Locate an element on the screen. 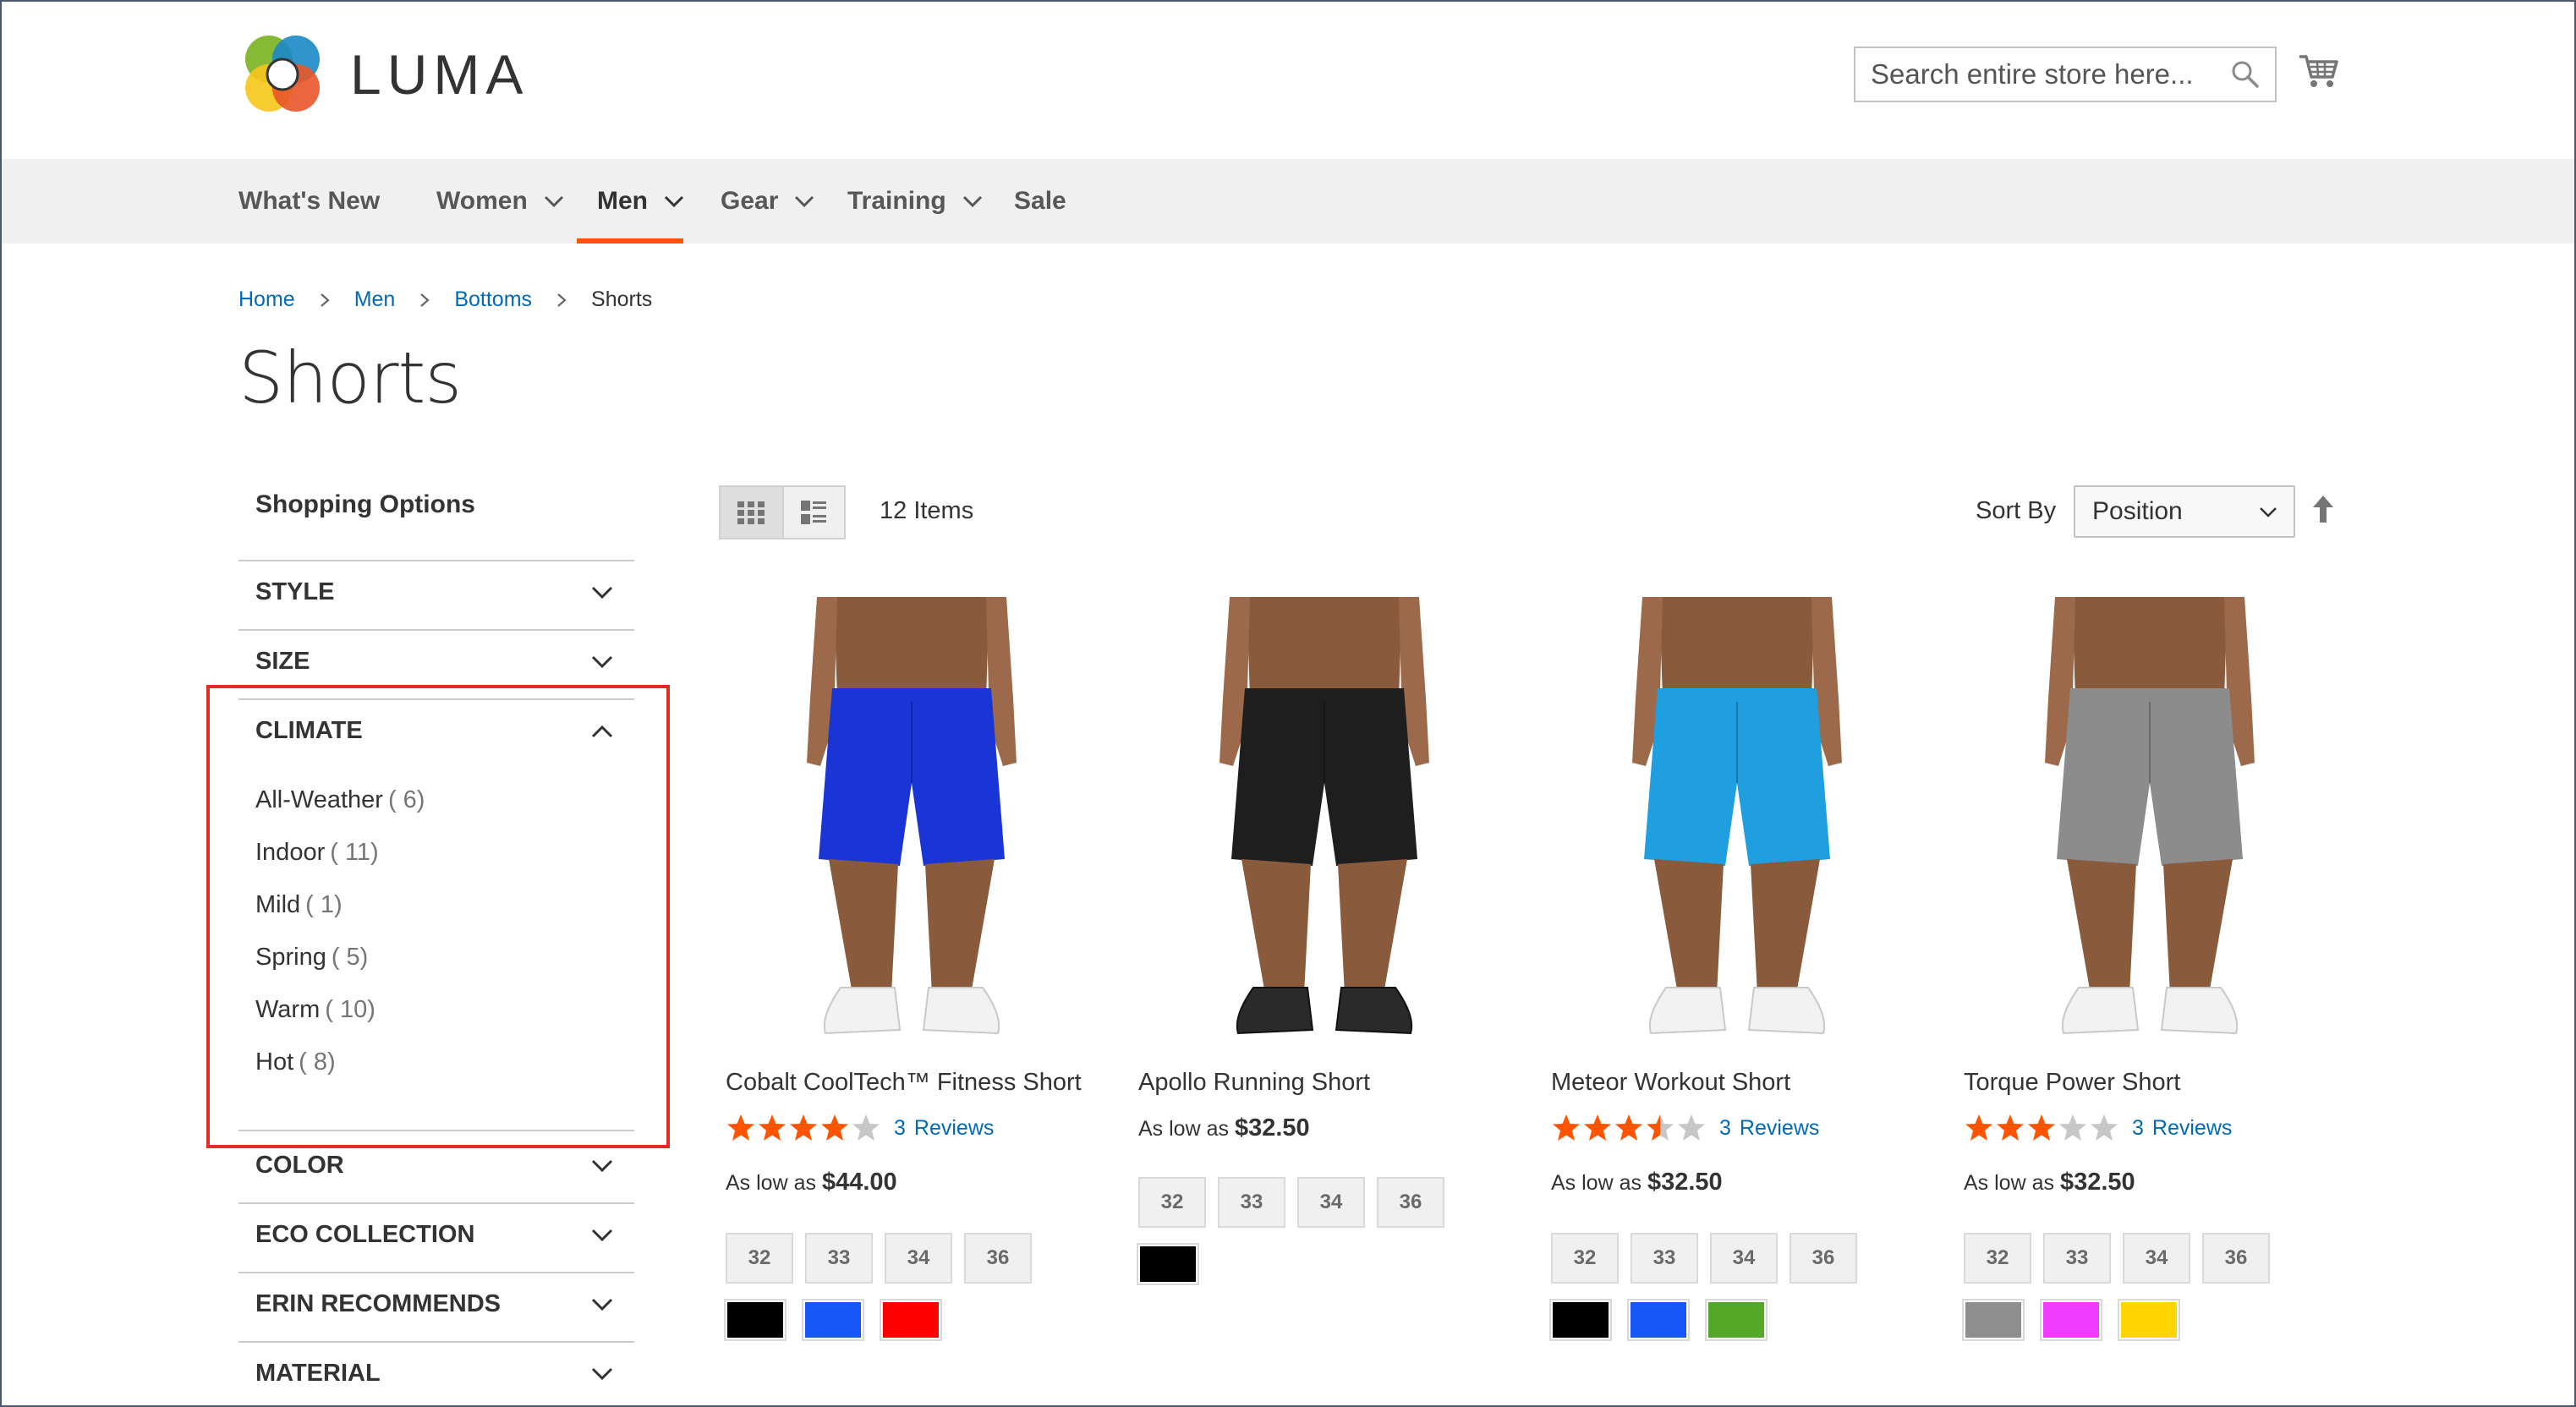 The height and width of the screenshot is (1407, 2576). grid-view-button is located at coordinates (751, 512).